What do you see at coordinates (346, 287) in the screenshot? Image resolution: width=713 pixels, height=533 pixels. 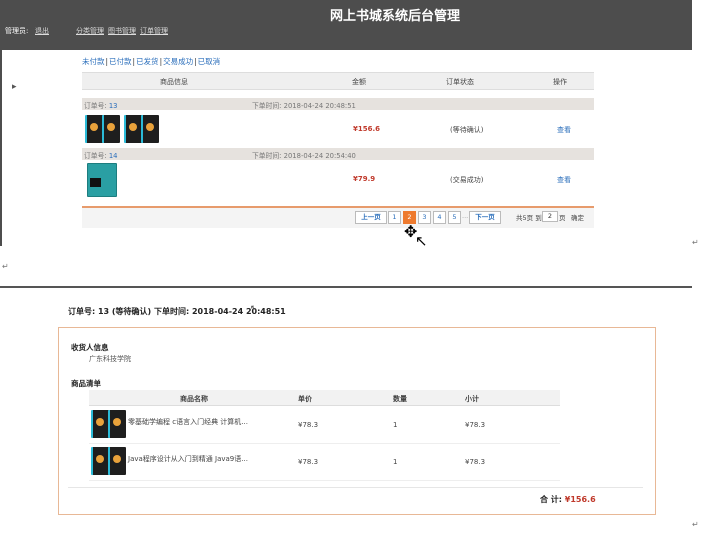 I see `section-divider` at bounding box center [346, 287].